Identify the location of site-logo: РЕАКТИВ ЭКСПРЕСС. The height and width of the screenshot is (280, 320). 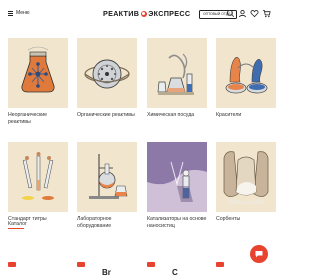
(146, 13).